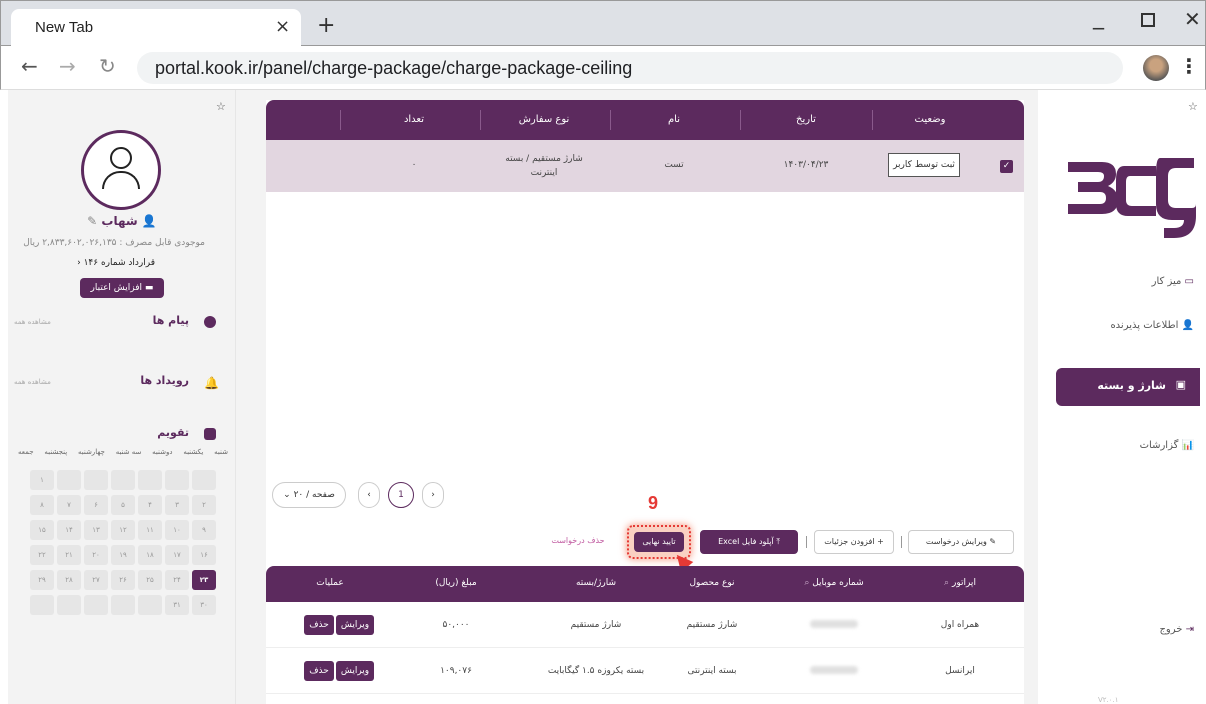  I want to click on events-see-all-link: مشاهده همه, so click(32, 382).